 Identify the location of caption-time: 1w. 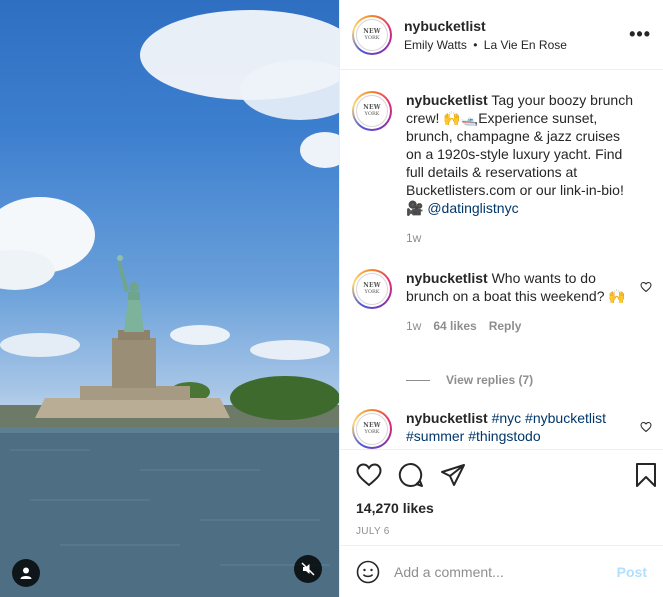
(413, 238).